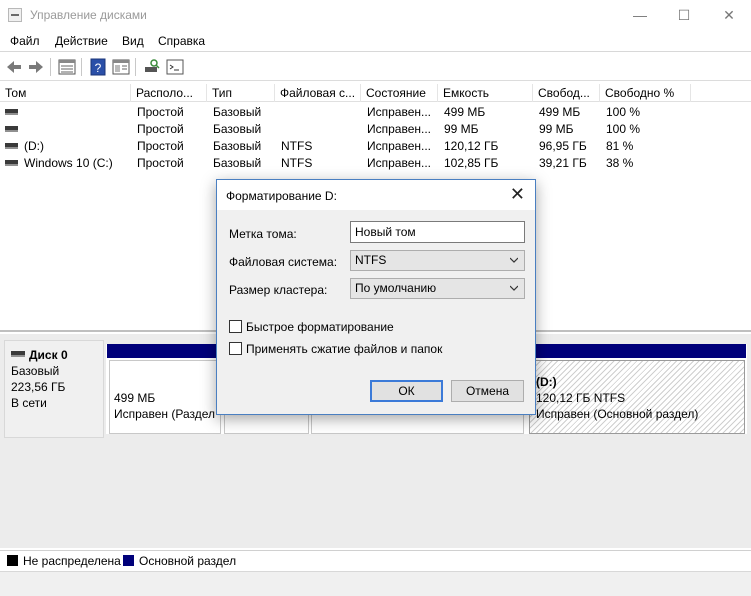 This screenshot has height=596, width=751. Describe the element at coordinates (38, 387) in the screenshot. I see `disk-size: 223,56 ГБ` at that location.